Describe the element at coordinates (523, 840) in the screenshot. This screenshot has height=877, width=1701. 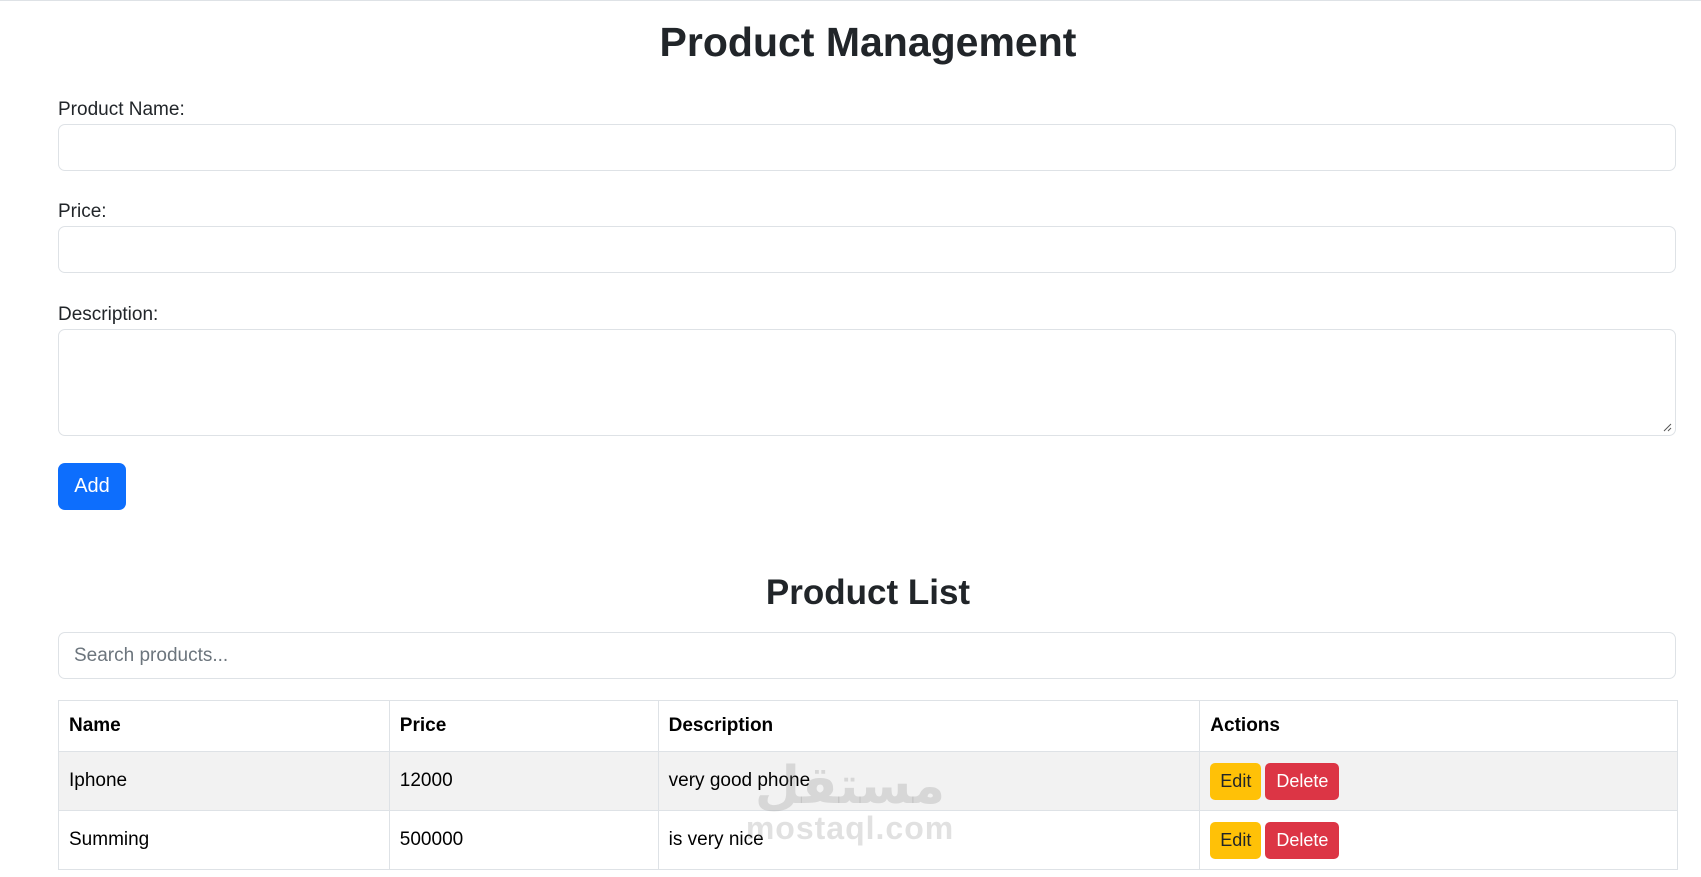
I see `cell-price: 500000` at that location.